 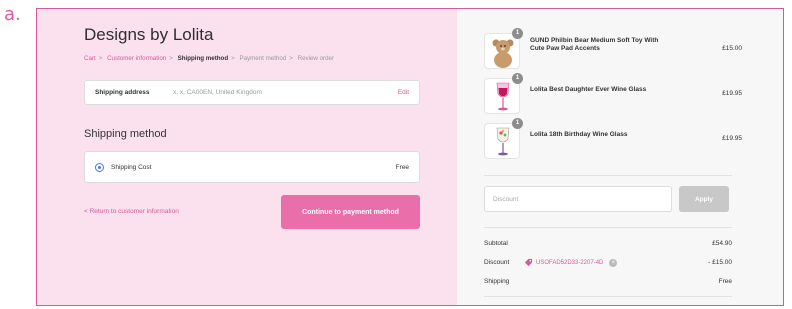 What do you see at coordinates (722, 243) in the screenshot?
I see `subtotal-value: £54.90` at bounding box center [722, 243].